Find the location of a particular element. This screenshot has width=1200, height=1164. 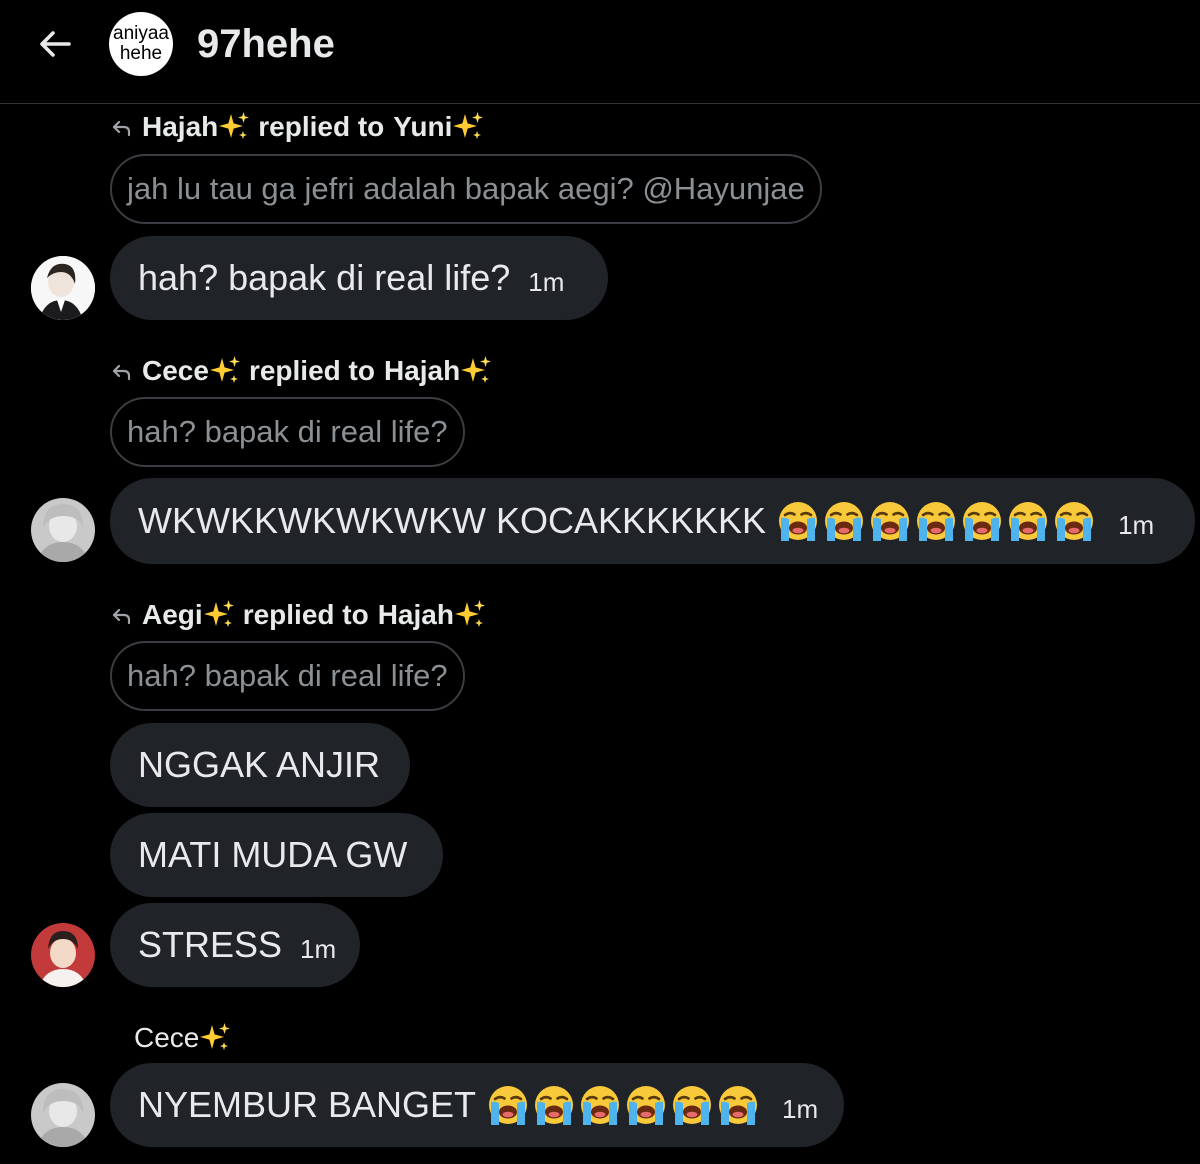

conversation-header: aniyaa hehe 97hehe is located at coordinates (600, 52).